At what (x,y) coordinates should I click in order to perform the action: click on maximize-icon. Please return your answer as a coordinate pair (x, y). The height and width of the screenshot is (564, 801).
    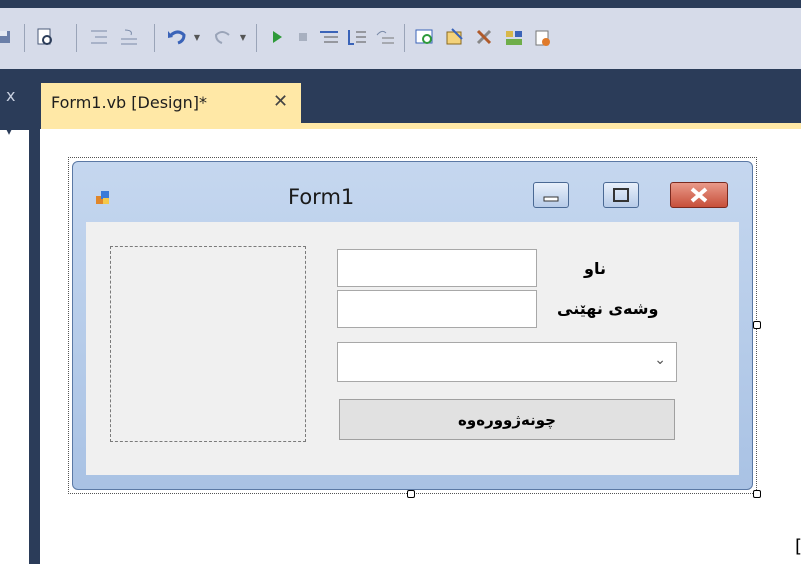
    Looking at the image, I should click on (621, 195).